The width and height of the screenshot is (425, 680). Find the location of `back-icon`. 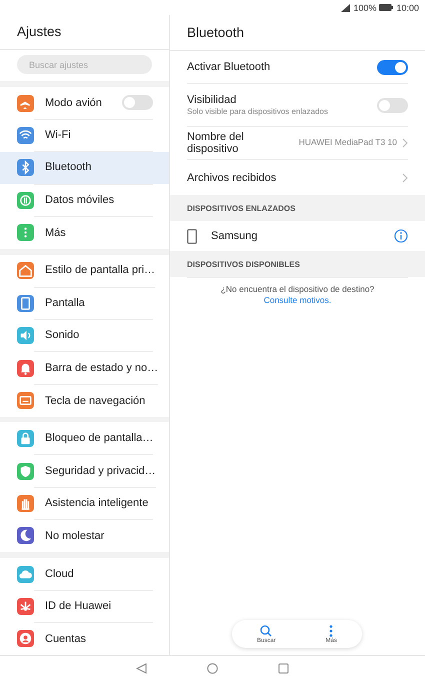

back-icon is located at coordinates (141, 668).